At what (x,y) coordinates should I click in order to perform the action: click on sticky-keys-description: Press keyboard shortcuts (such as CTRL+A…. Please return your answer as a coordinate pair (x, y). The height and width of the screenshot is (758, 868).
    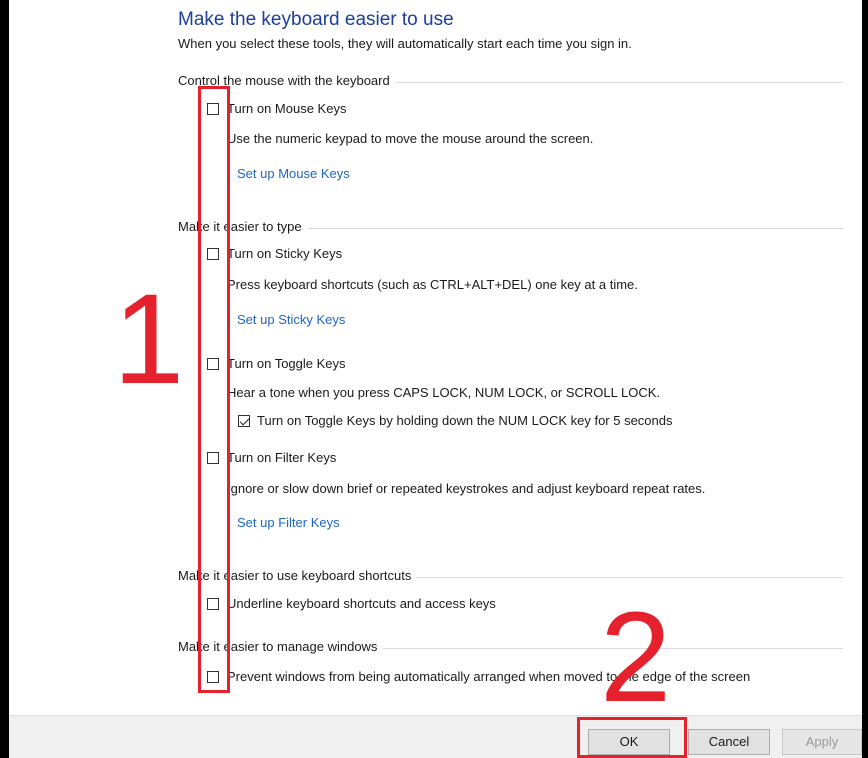
    Looking at the image, I should click on (432, 284).